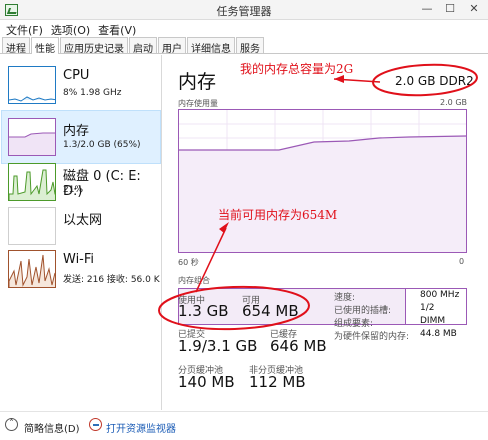 This screenshot has height=440, width=488. What do you see at coordinates (188, 262) in the screenshot?
I see `axis-left-label: 60 秒` at bounding box center [188, 262].